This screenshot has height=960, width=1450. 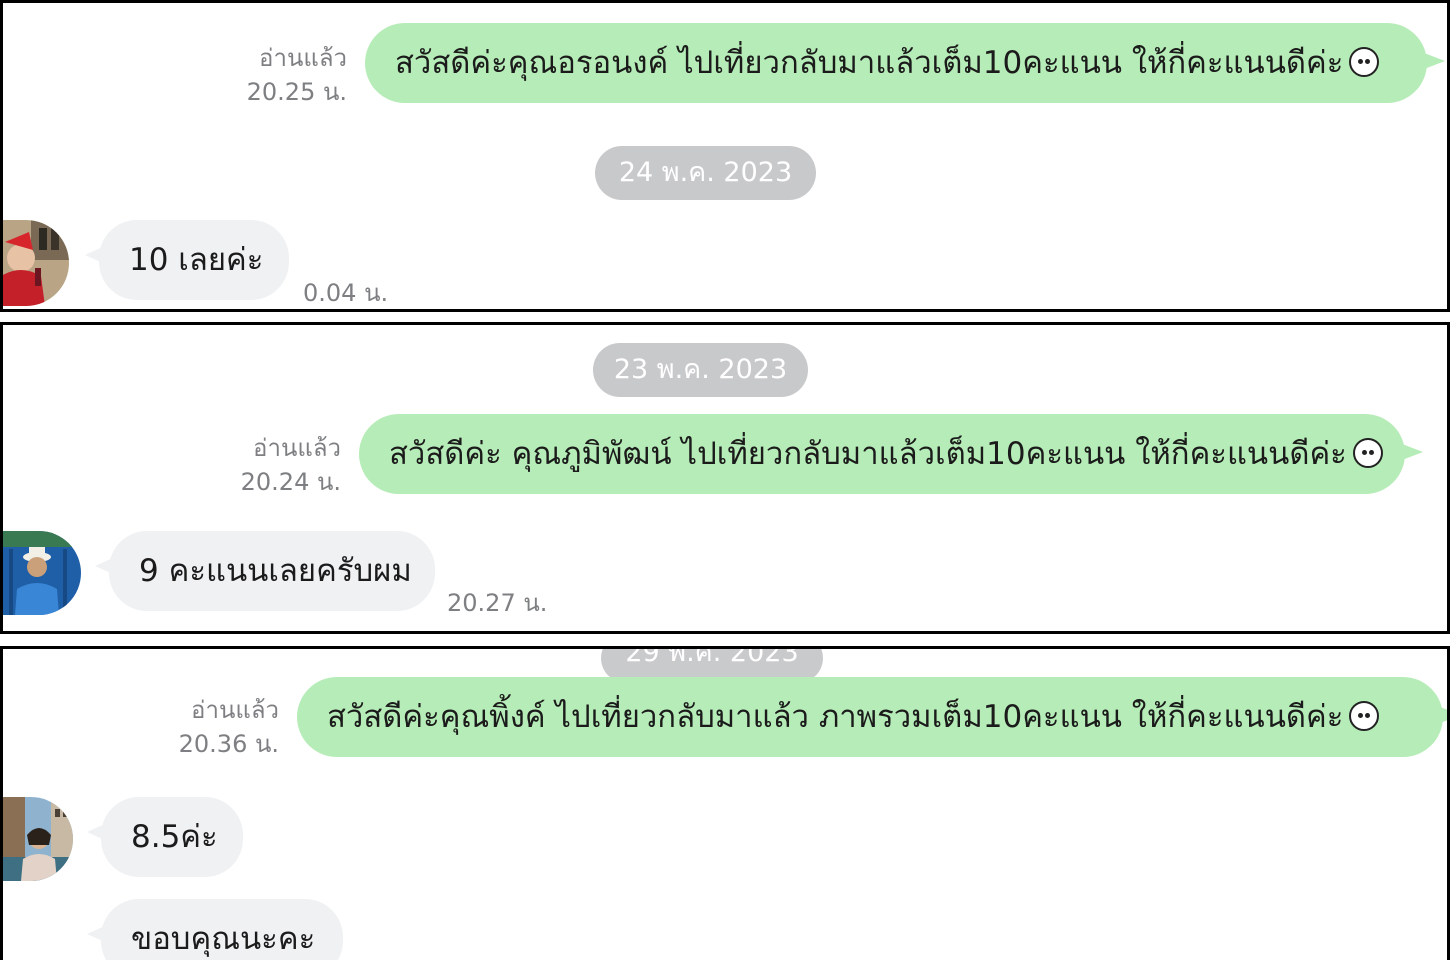 I want to click on message-time: 0.04 น., so click(x=346, y=293).